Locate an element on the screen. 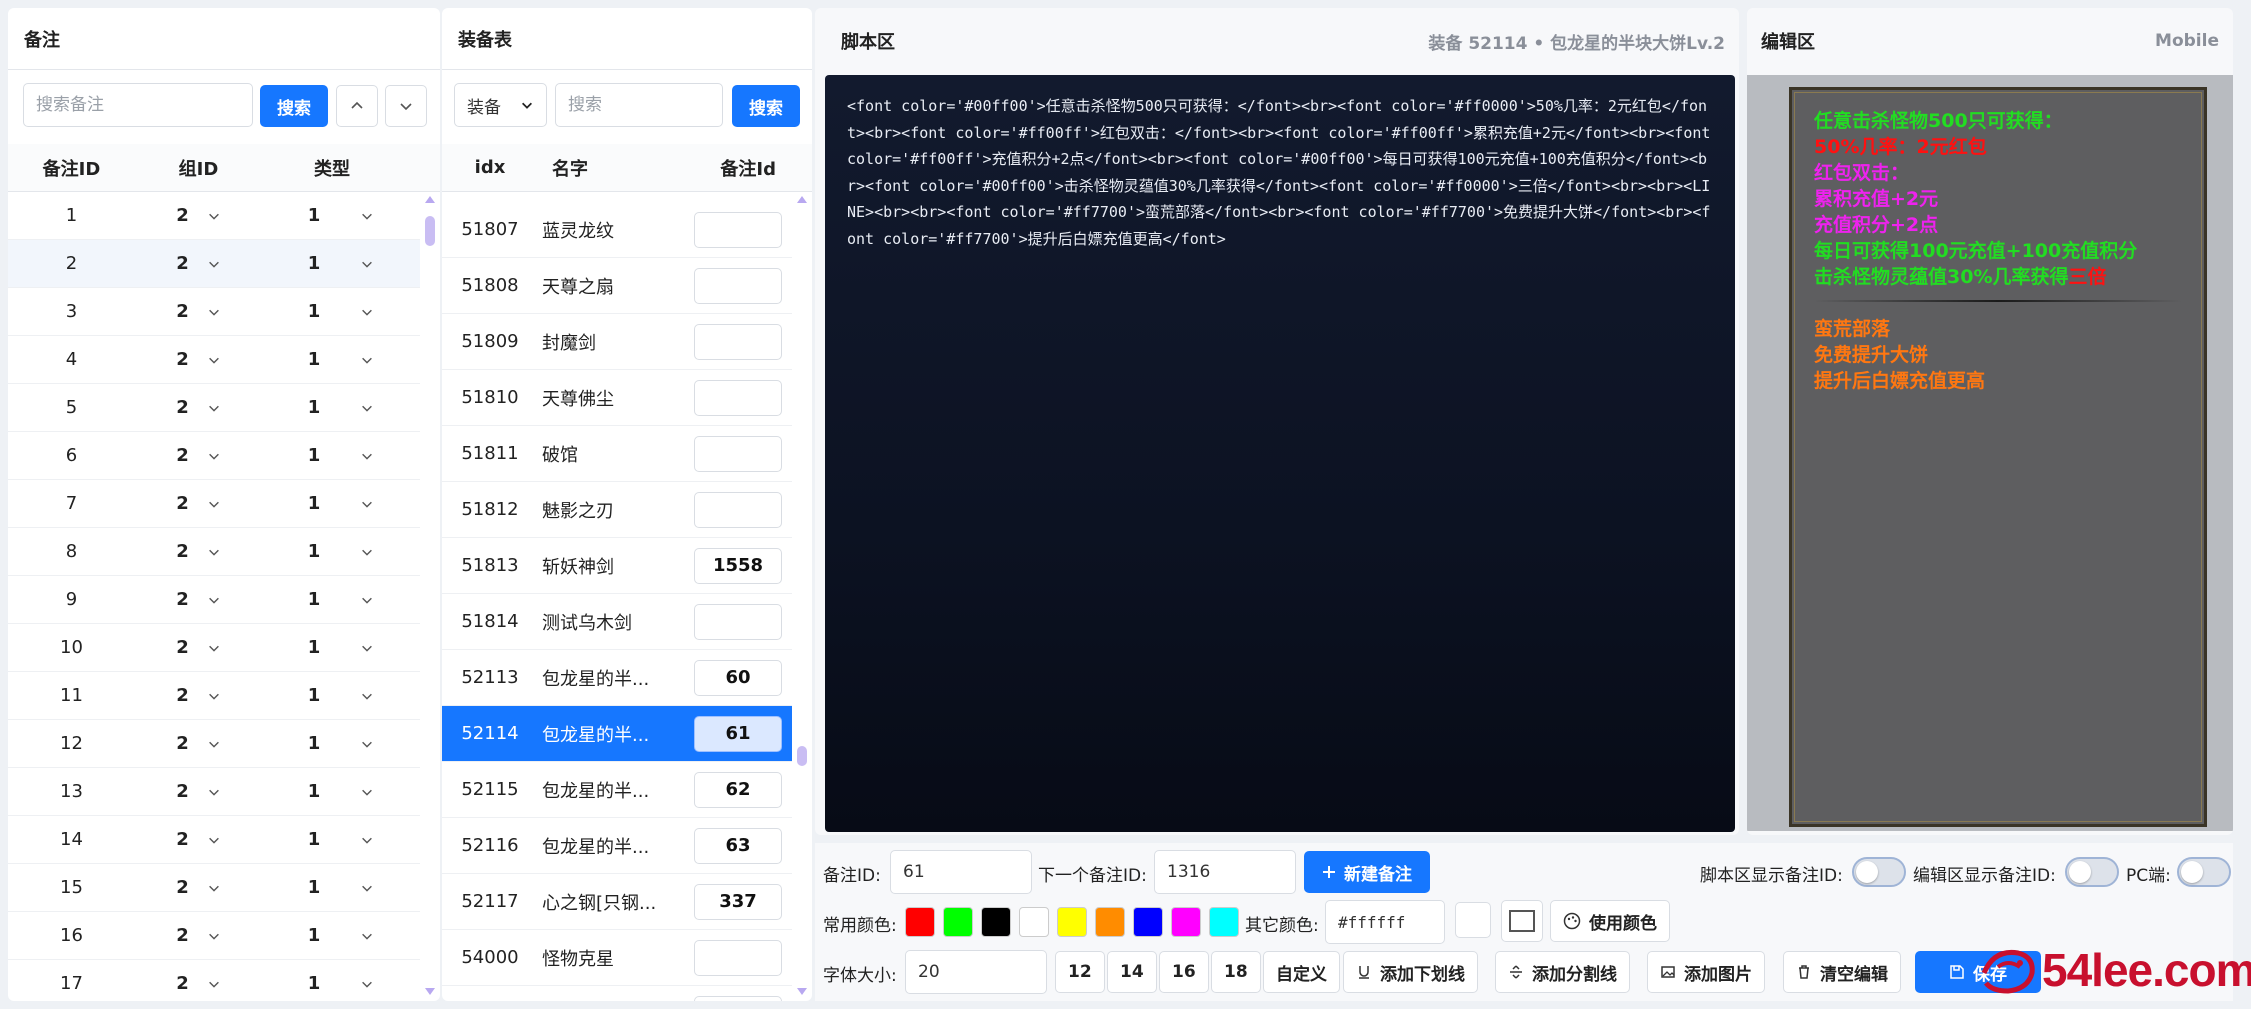  add-image-button: 添加图片 is located at coordinates (1706, 972).